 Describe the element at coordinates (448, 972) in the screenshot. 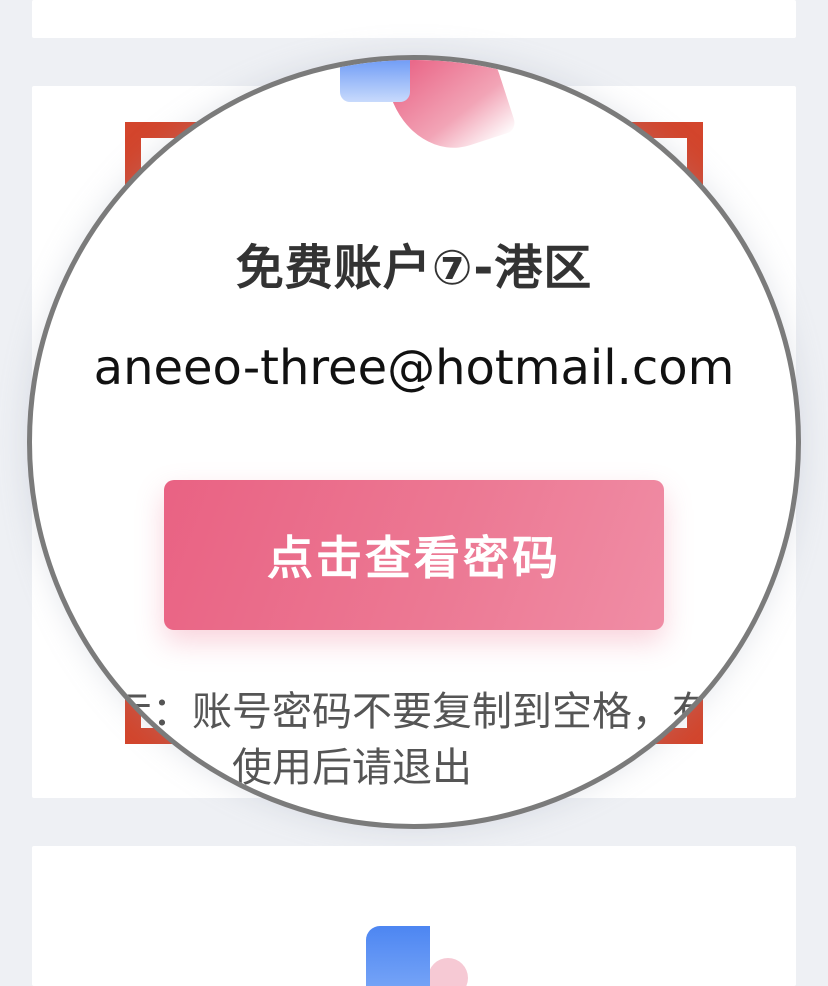

I see `next-logo-pink-icon` at that location.